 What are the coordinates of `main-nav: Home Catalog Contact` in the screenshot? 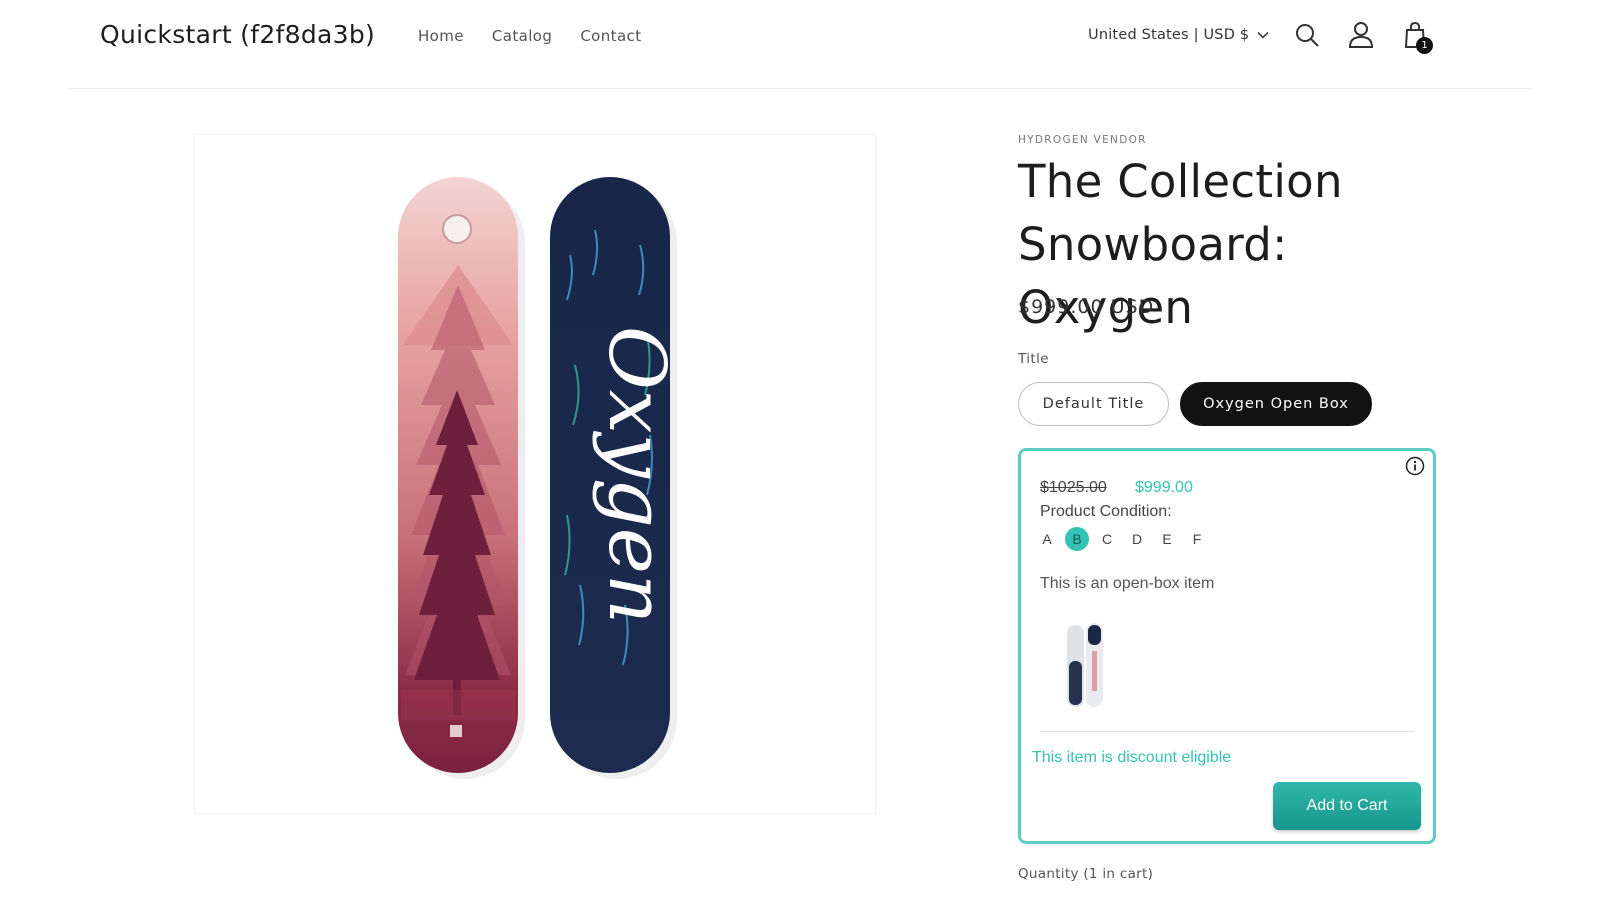 It's located at (529, 36).